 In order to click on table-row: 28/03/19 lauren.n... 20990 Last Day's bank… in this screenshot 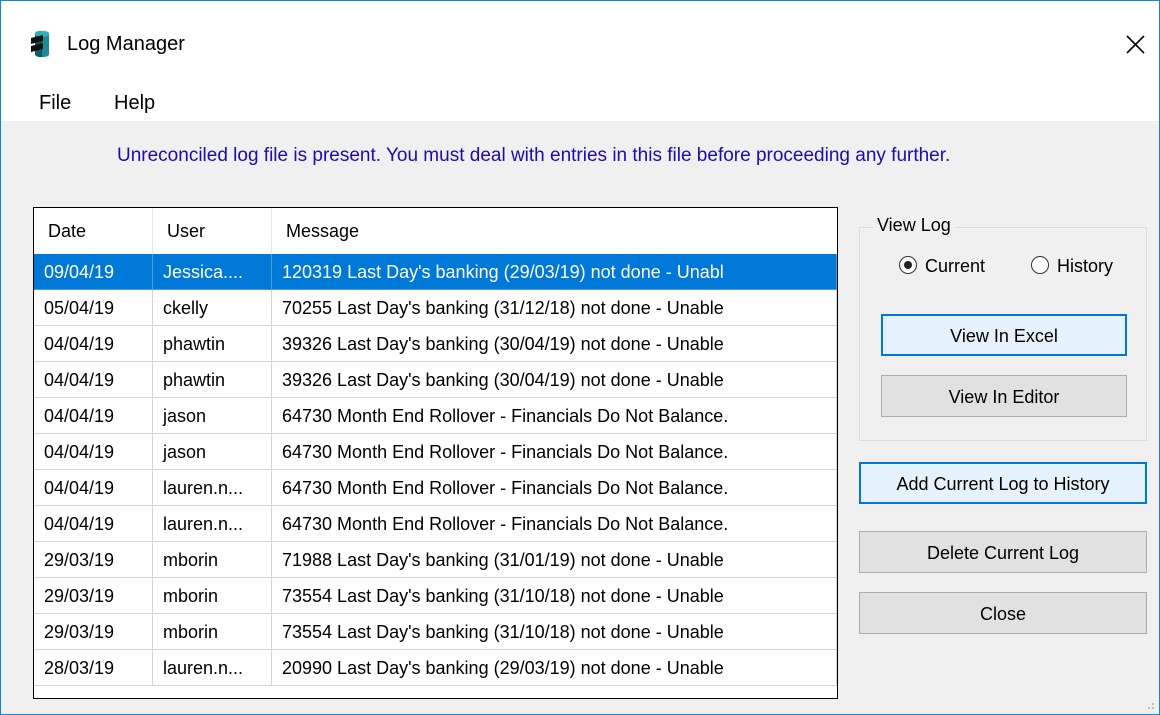, I will do `click(435, 668)`.